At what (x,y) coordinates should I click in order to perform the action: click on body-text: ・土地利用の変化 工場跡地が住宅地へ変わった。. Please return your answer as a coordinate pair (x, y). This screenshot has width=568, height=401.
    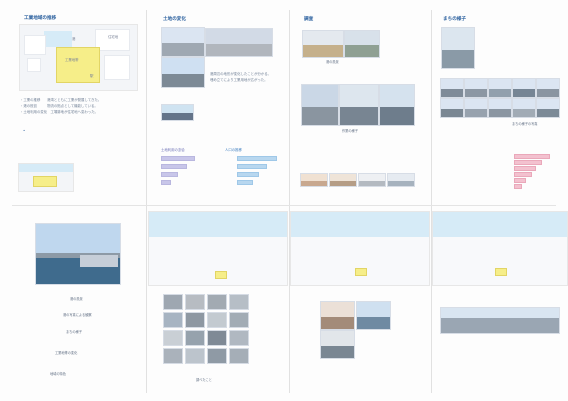
    Looking at the image, I should click on (59, 112).